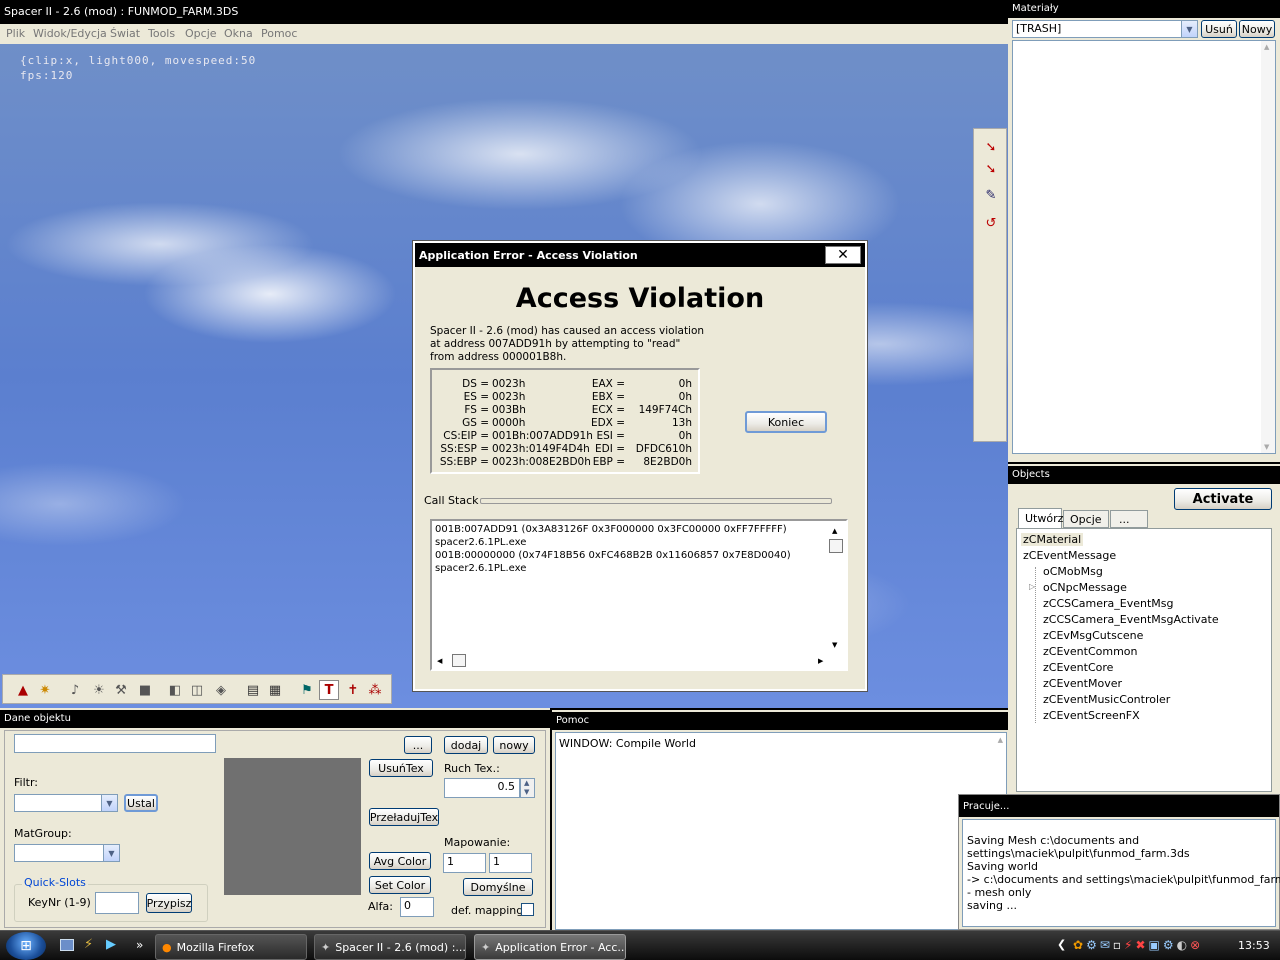 Image resolution: width=1280 pixels, height=960 pixels. Describe the element at coordinates (115, 743) in the screenshot. I see `object-name-input` at that location.